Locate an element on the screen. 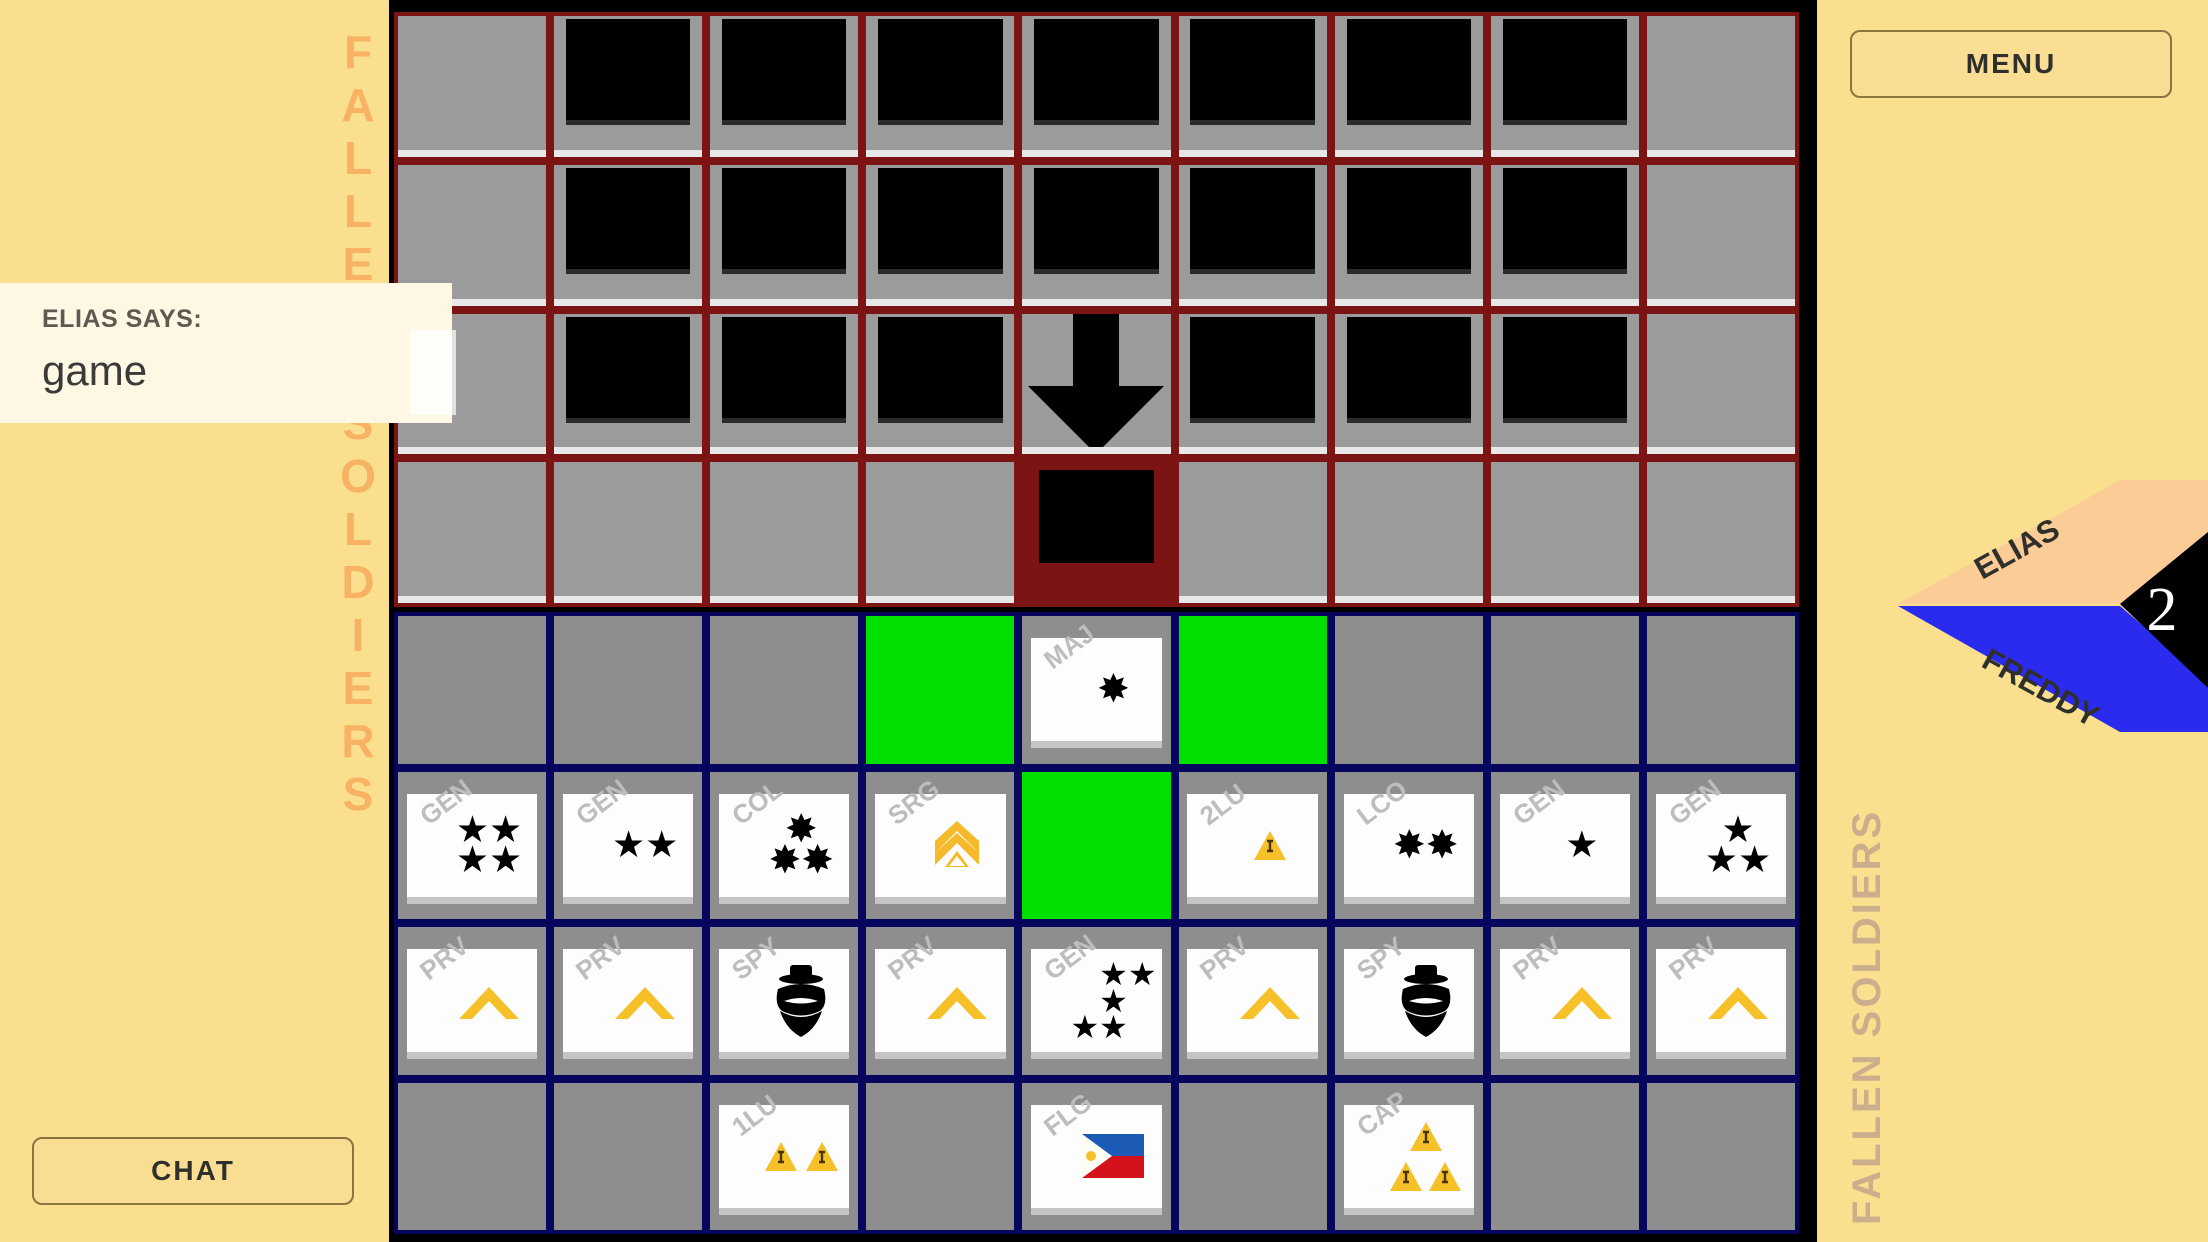 This screenshot has width=2208, height=1242. piece-cell-srg: SRG is located at coordinates (940, 845).